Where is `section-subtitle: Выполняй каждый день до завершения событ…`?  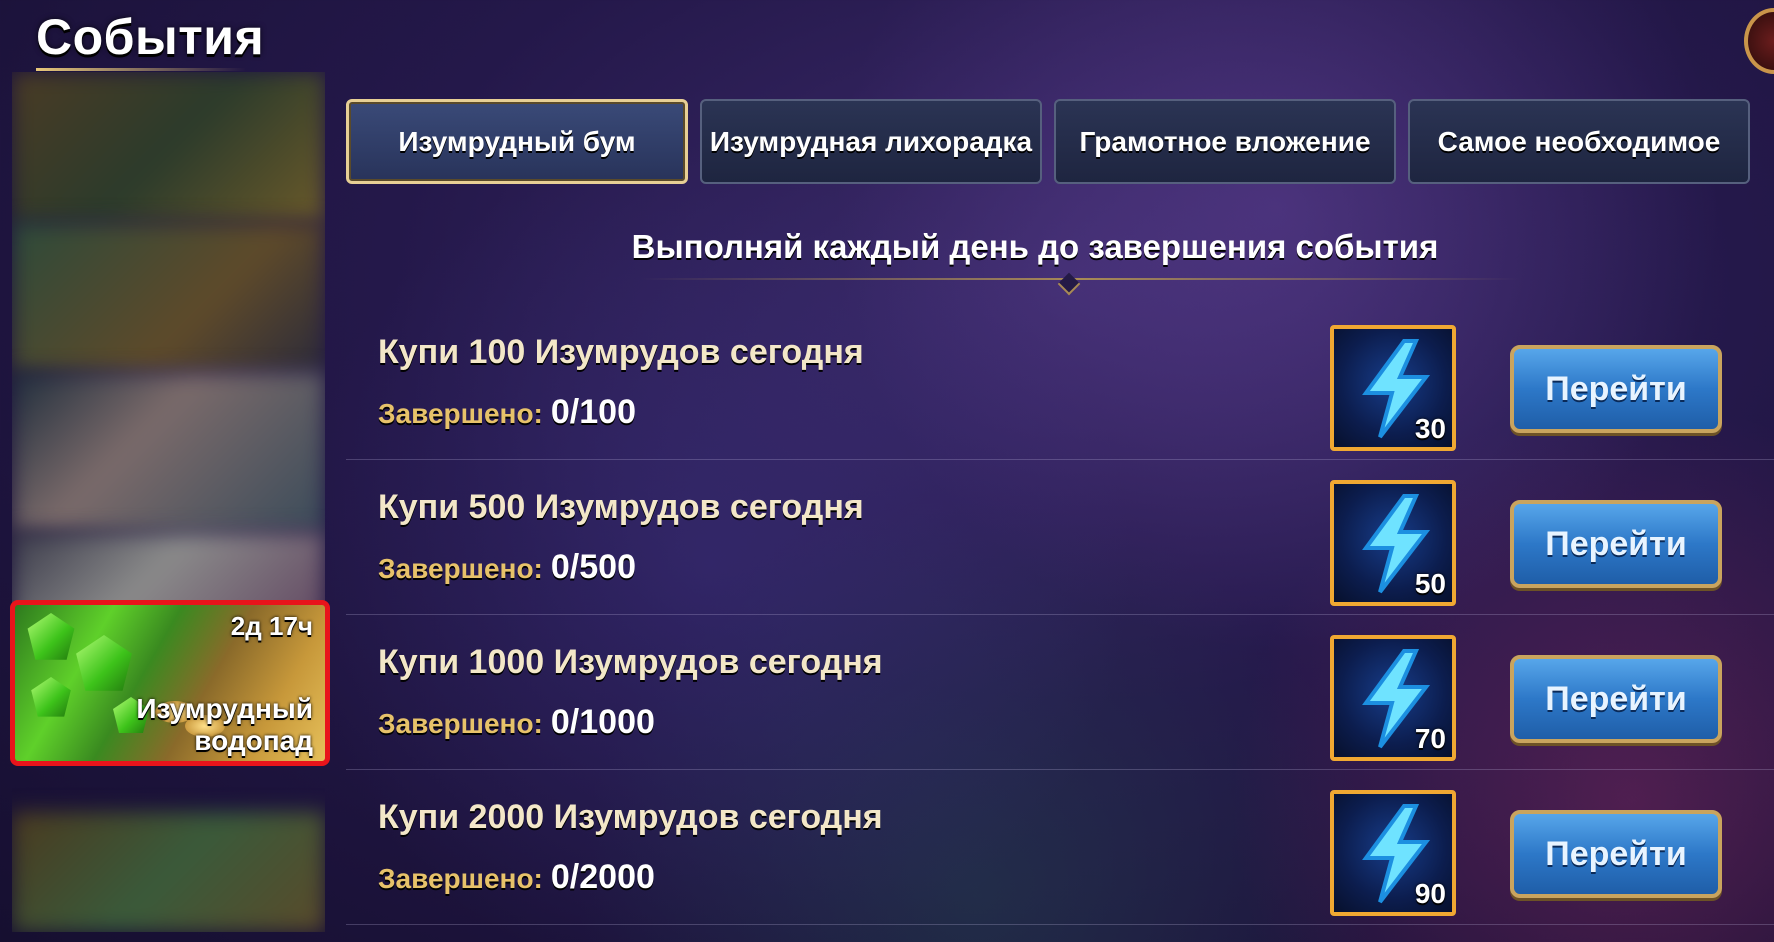
section-subtitle: Выполняй каждый день до завершения событ… is located at coordinates (1035, 246).